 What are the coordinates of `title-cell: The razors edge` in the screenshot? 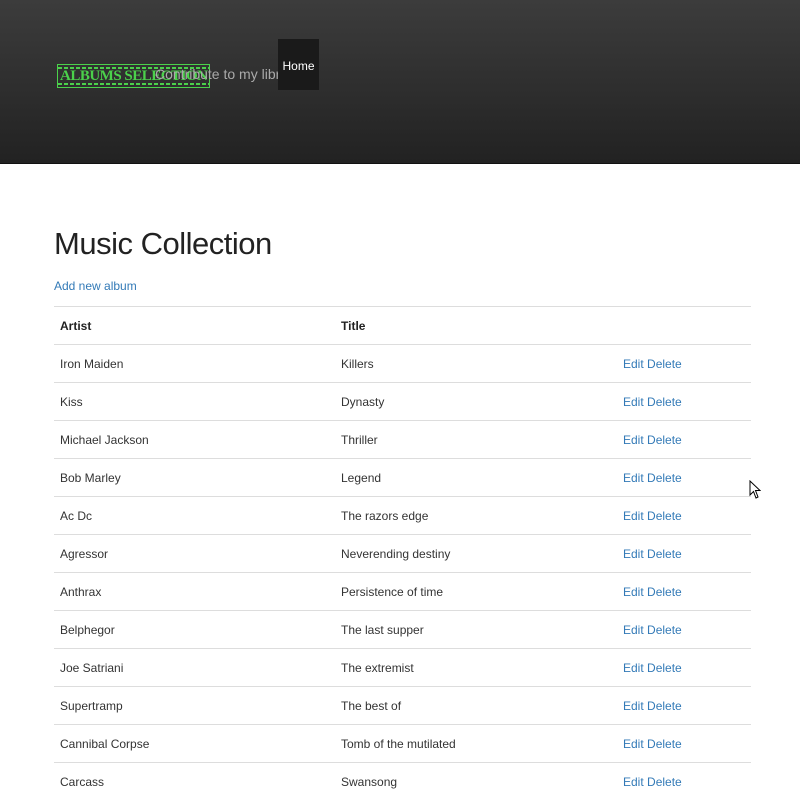 It's located at (476, 515).